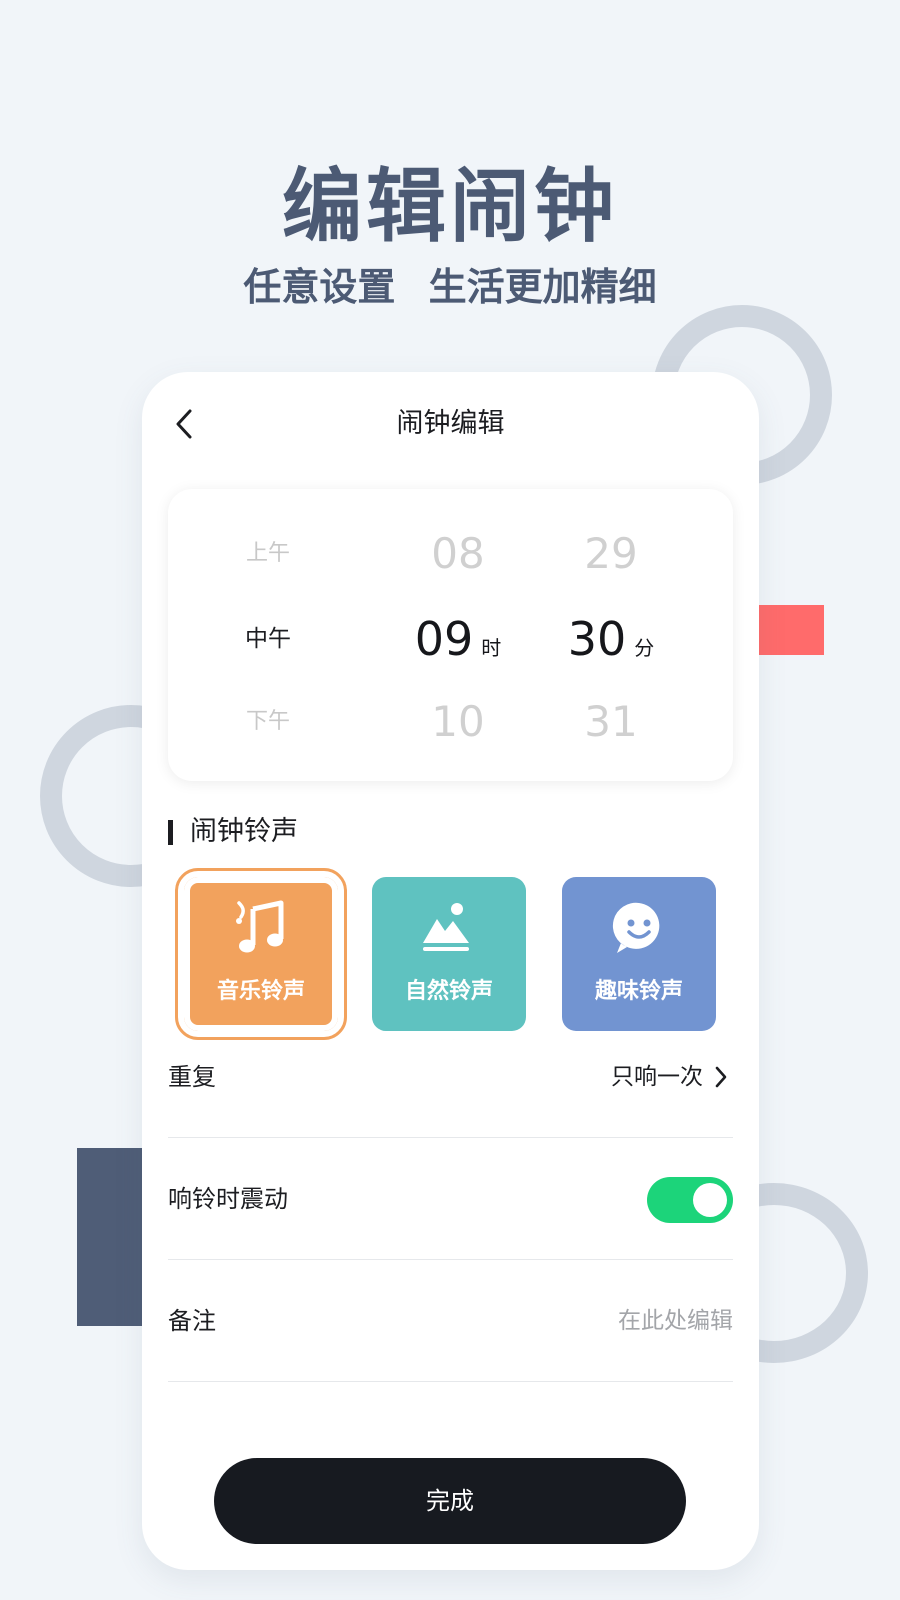 This screenshot has height=1600, width=900. Describe the element at coordinates (260, 991) in the screenshot. I see `ringtone-label: 音乐铃声` at that location.